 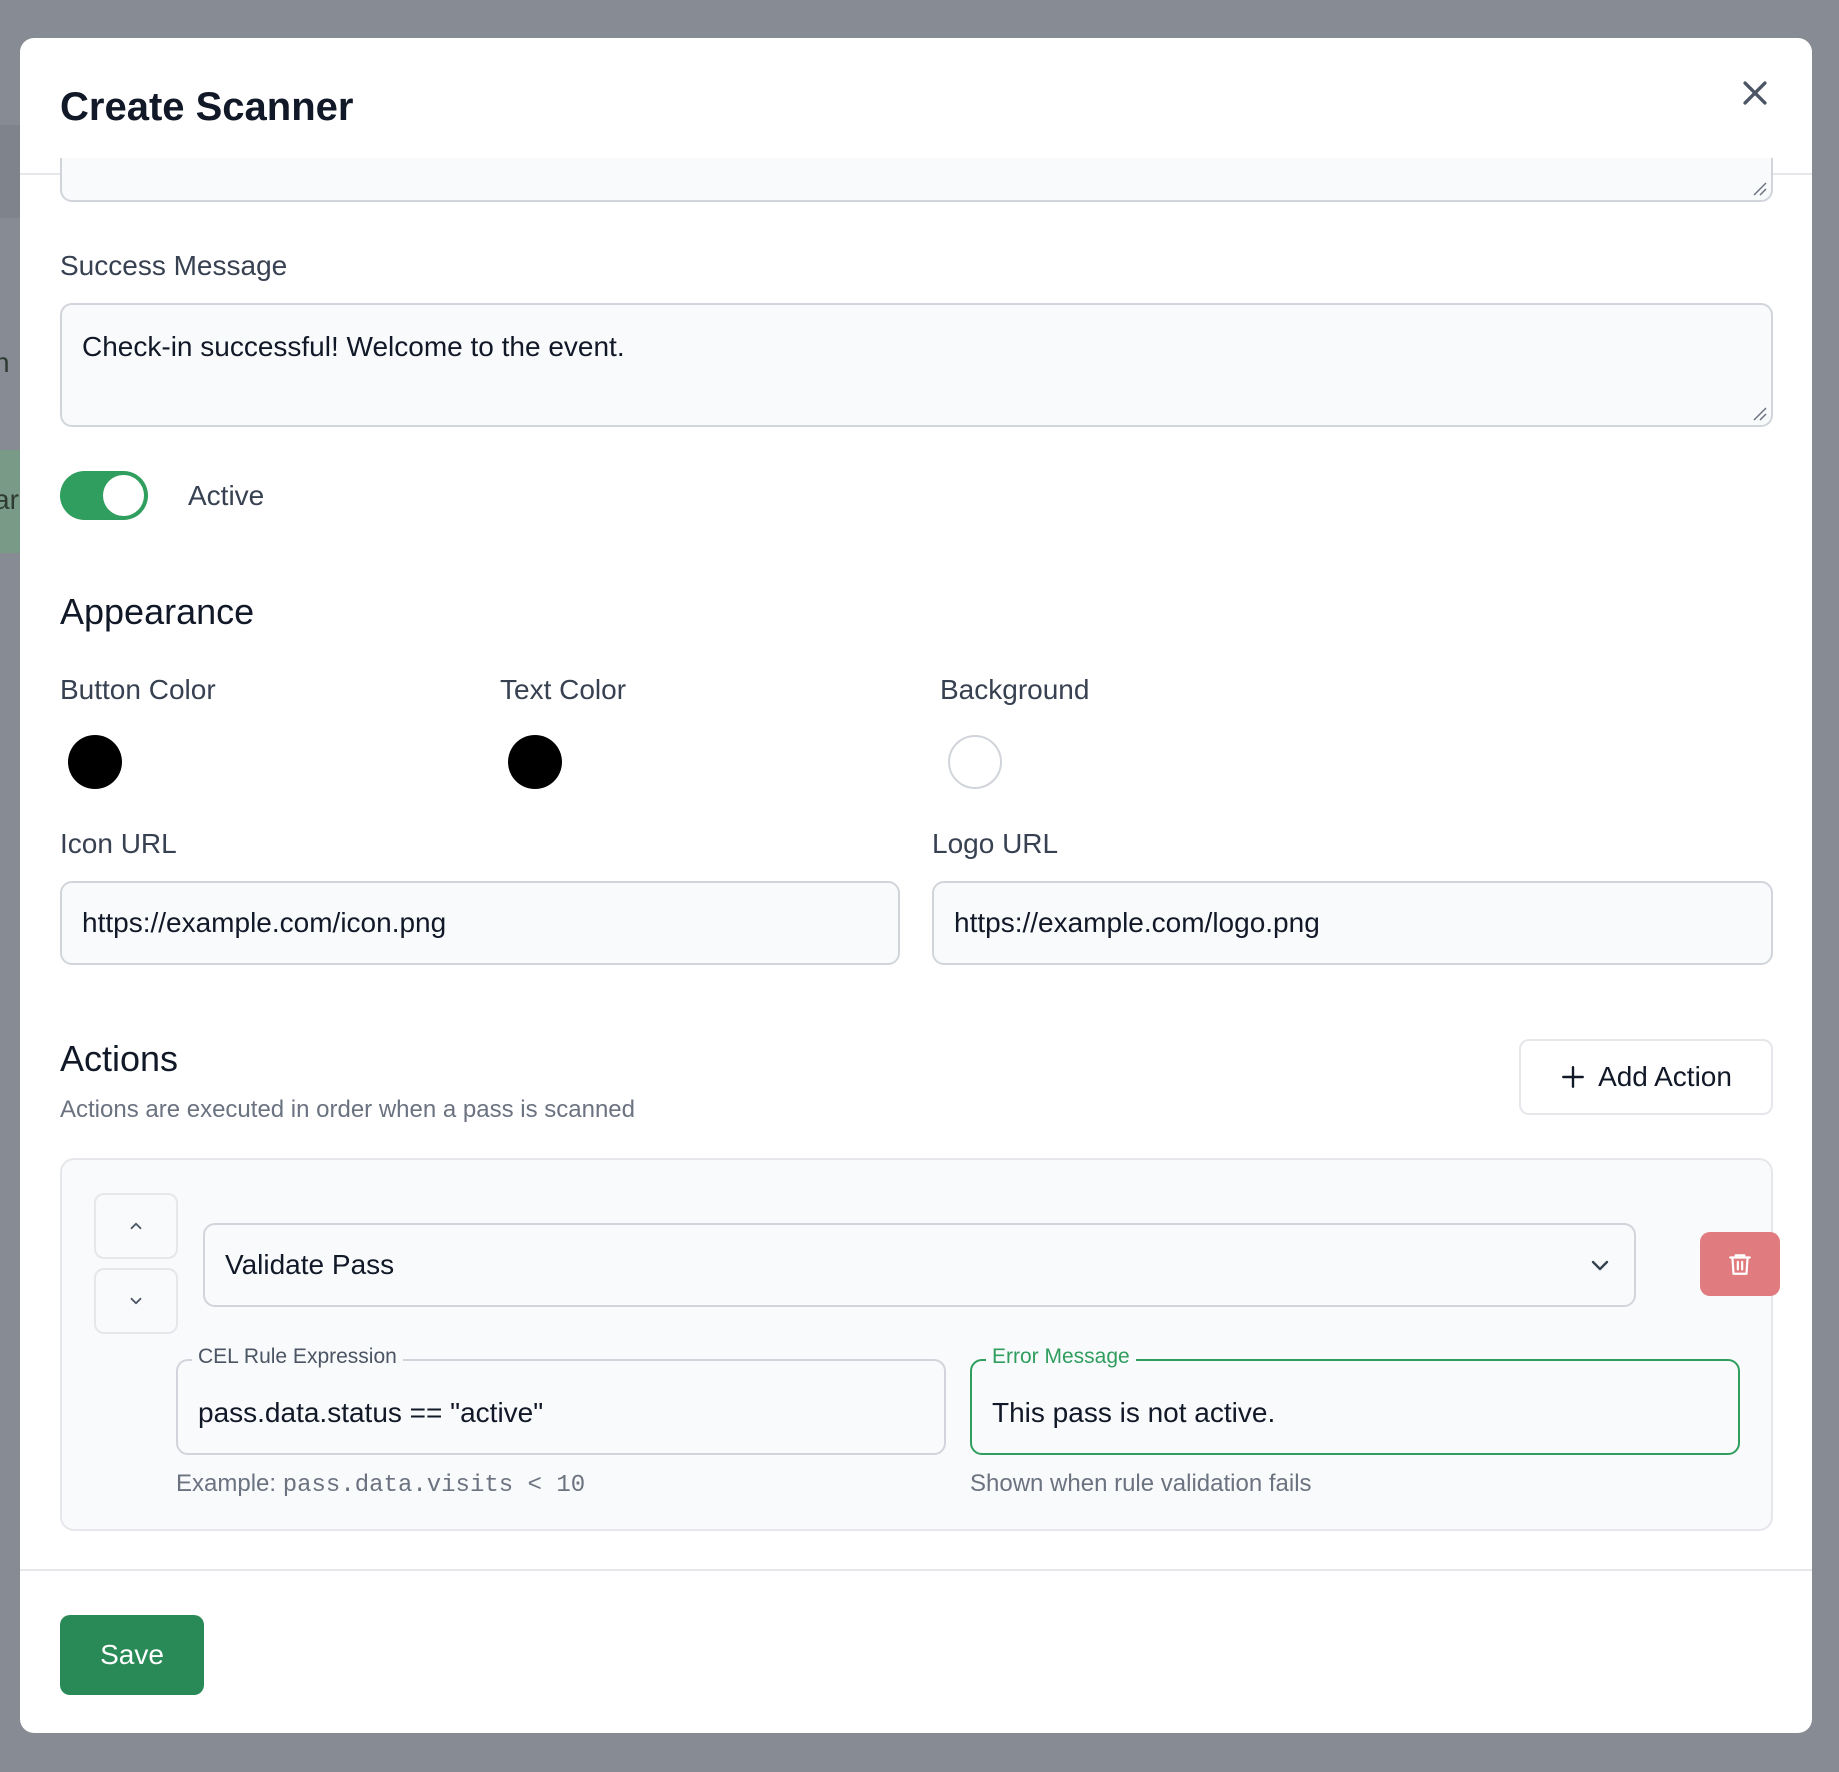 I want to click on success-message-label: Success Message, so click(x=174, y=265).